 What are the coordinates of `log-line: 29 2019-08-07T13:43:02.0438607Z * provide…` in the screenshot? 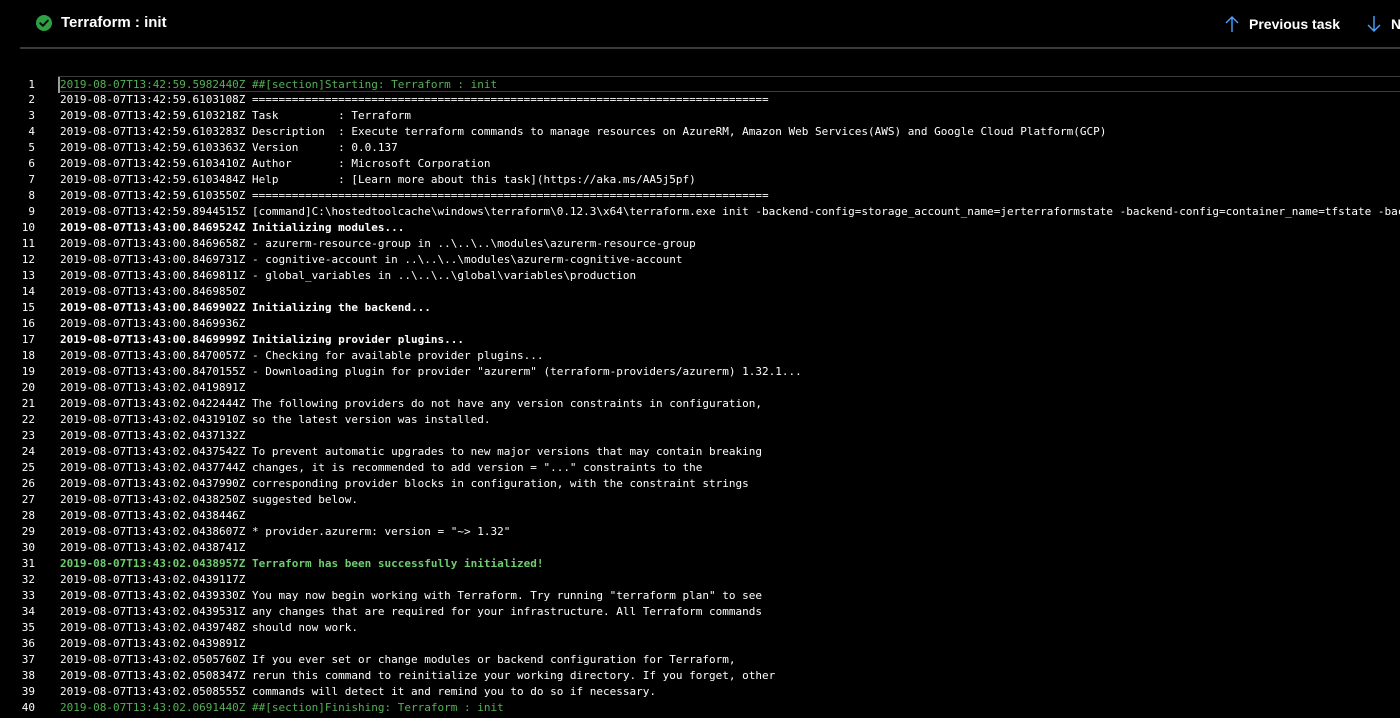 It's located at (700, 532).